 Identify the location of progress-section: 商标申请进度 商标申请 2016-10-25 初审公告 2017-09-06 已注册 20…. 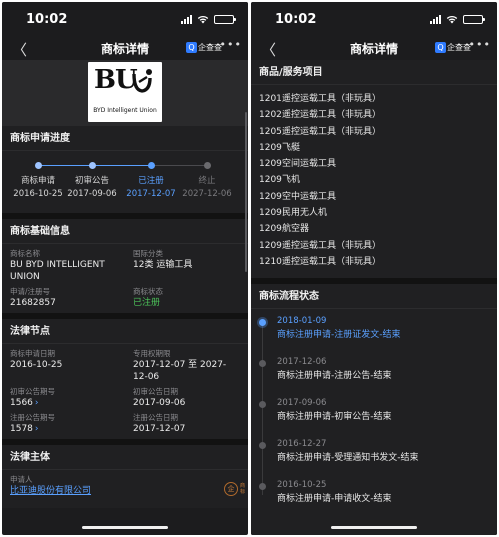
(125, 169).